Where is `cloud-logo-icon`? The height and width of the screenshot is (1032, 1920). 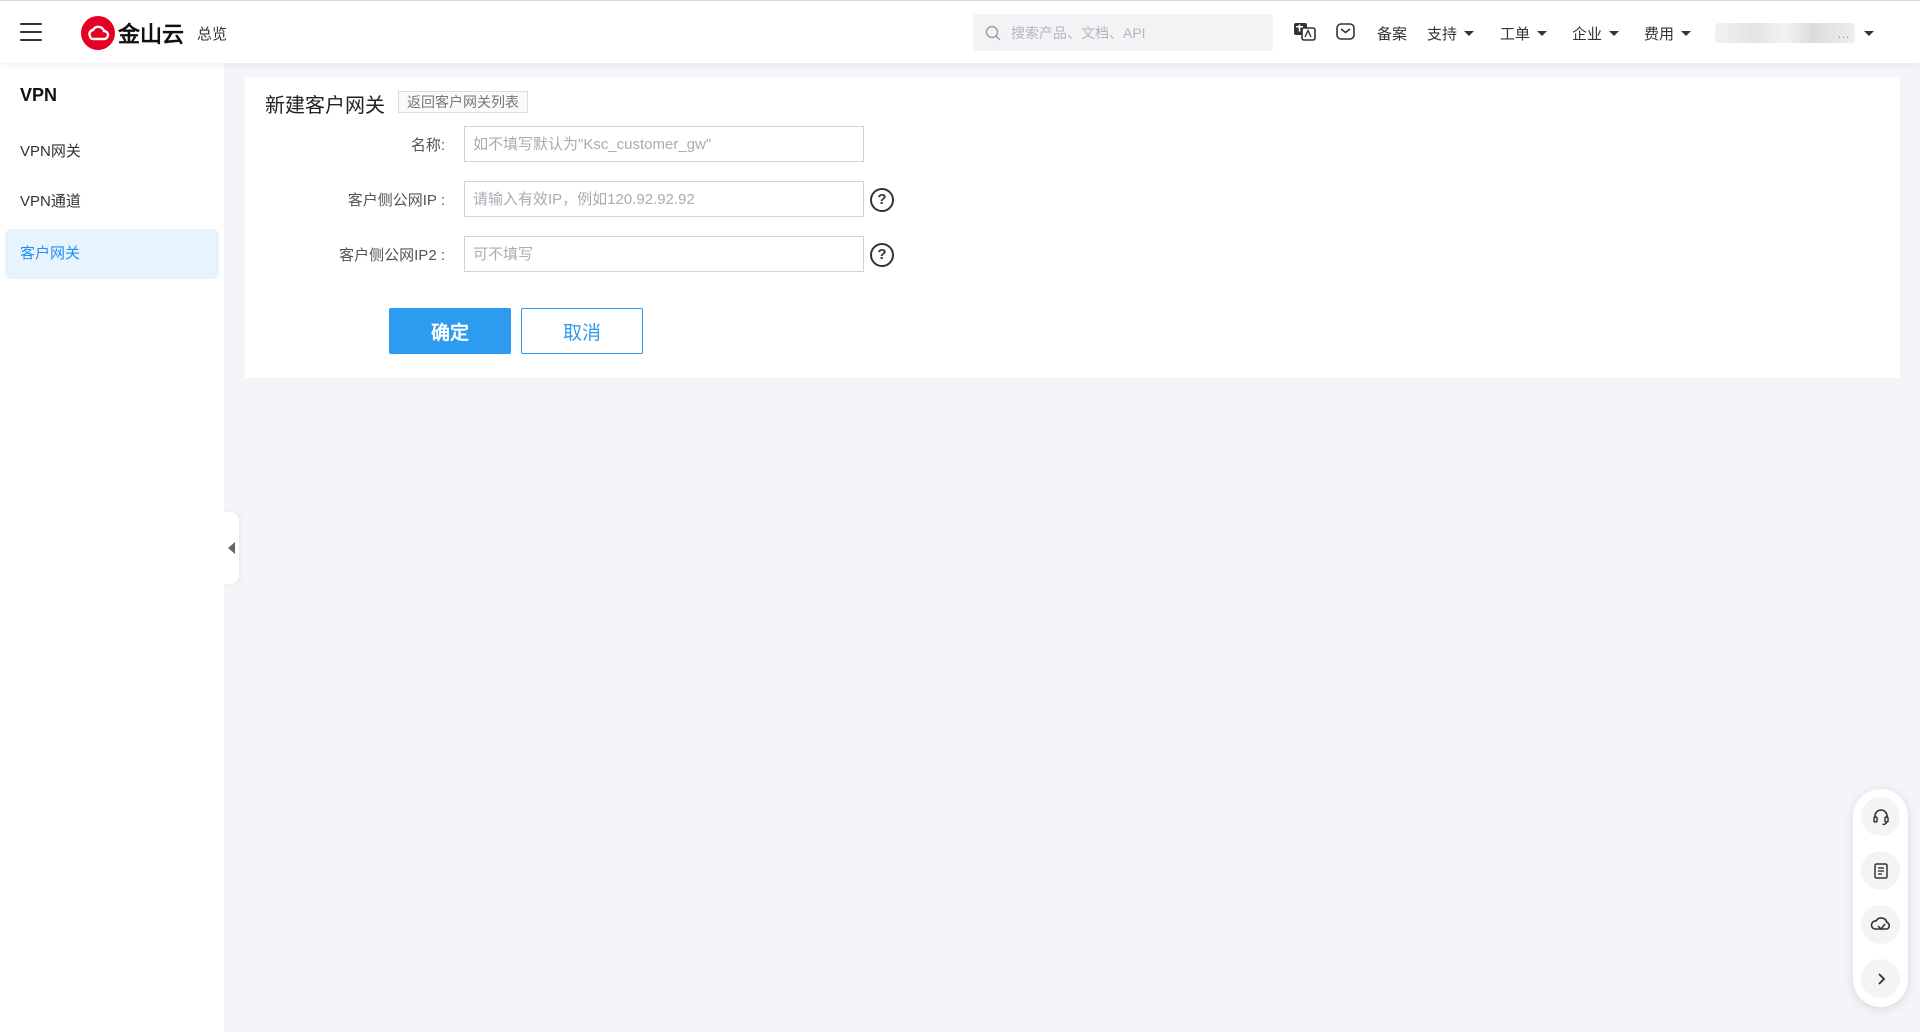
cloud-logo-icon is located at coordinates (98, 33).